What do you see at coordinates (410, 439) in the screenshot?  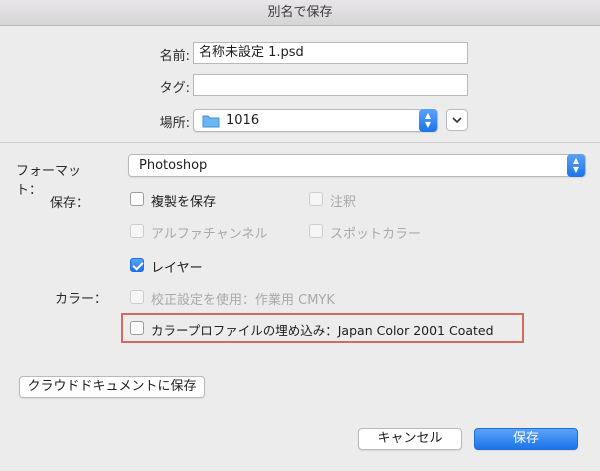 I see `cancel-button: キャンセル` at bounding box center [410, 439].